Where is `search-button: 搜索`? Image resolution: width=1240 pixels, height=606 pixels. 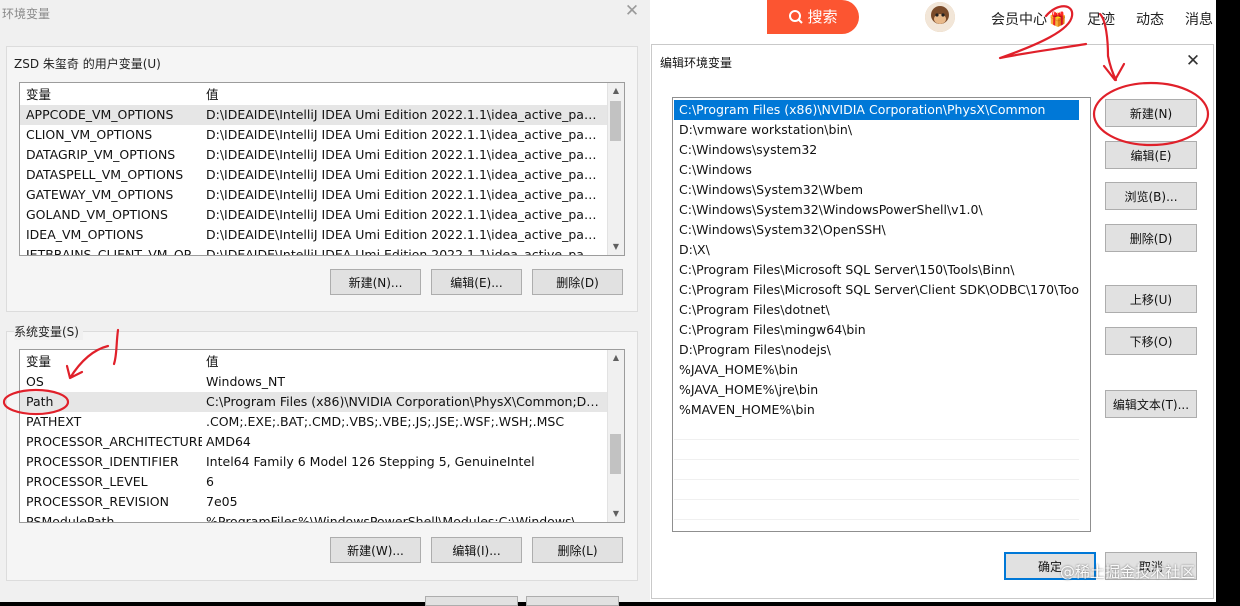 search-button: 搜索 is located at coordinates (813, 17).